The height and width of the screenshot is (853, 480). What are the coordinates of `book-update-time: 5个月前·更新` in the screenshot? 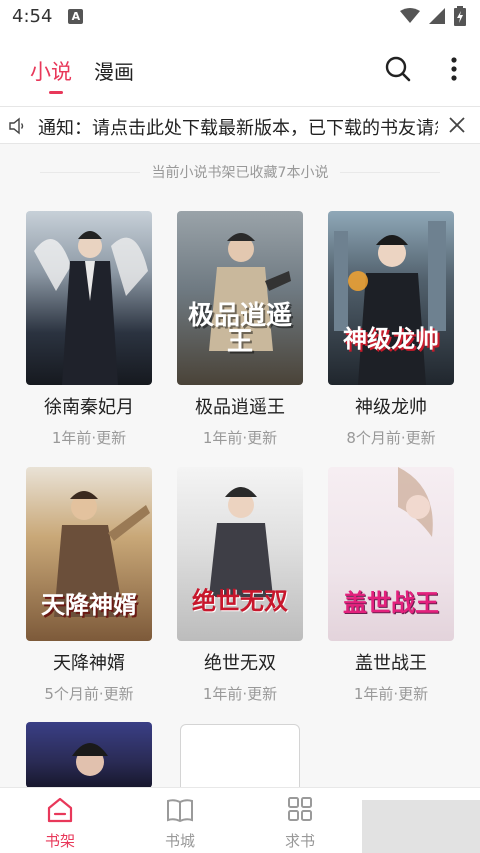 It's located at (89, 694).